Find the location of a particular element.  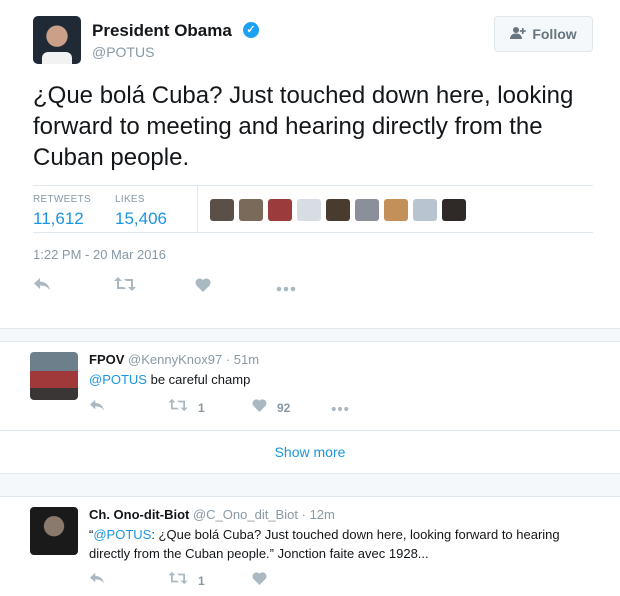

reply-author-name: FPOV is located at coordinates (106, 359).